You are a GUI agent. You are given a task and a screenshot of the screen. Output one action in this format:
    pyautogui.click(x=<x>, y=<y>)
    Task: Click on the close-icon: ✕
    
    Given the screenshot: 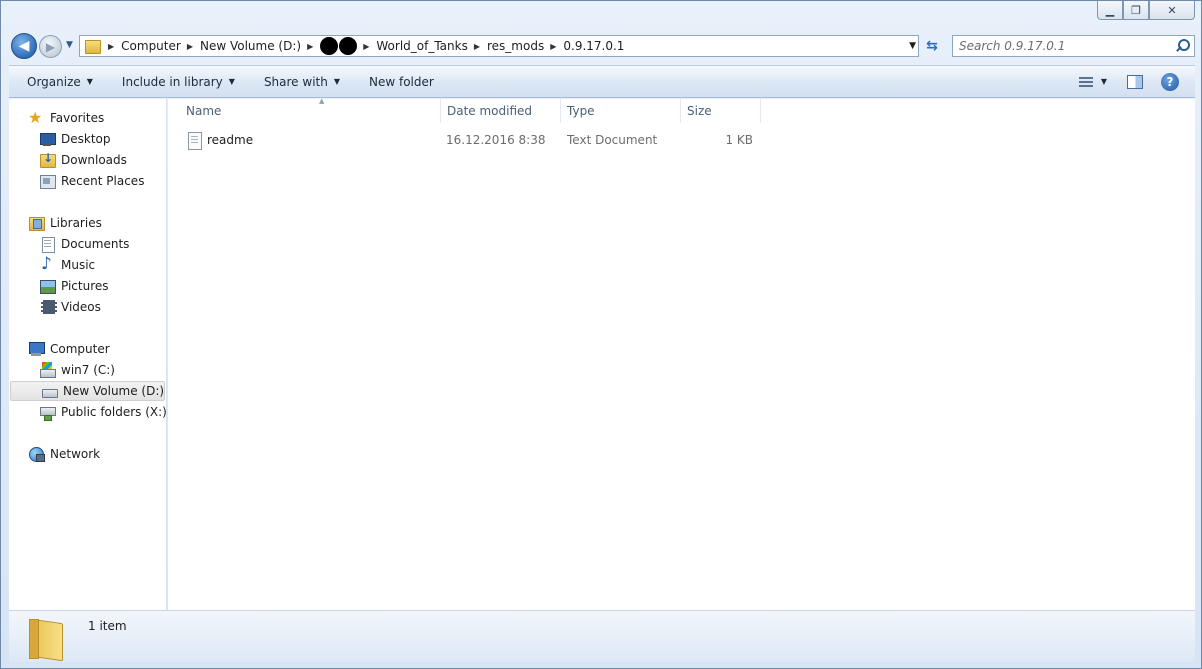 What is the action you would take?
    pyautogui.click(x=1172, y=10)
    